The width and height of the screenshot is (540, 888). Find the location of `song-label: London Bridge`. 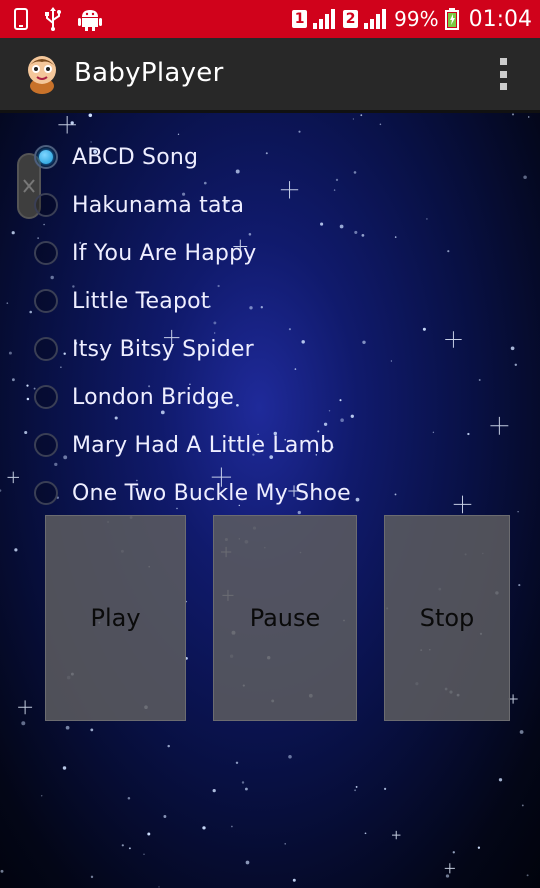

song-label: London Bridge is located at coordinates (153, 397).